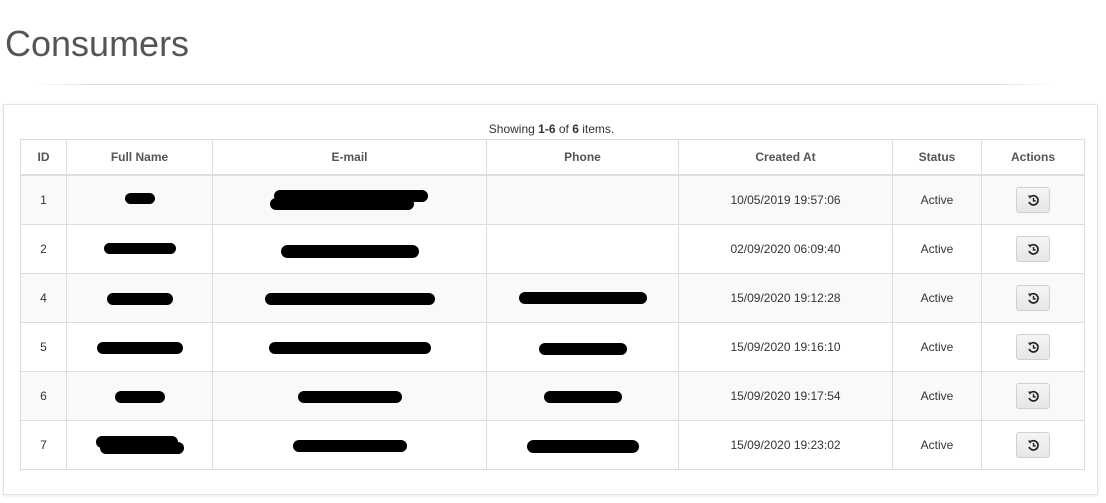 This screenshot has width=1106, height=503. Describe the element at coordinates (43, 249) in the screenshot. I see `cell-id: 2` at that location.